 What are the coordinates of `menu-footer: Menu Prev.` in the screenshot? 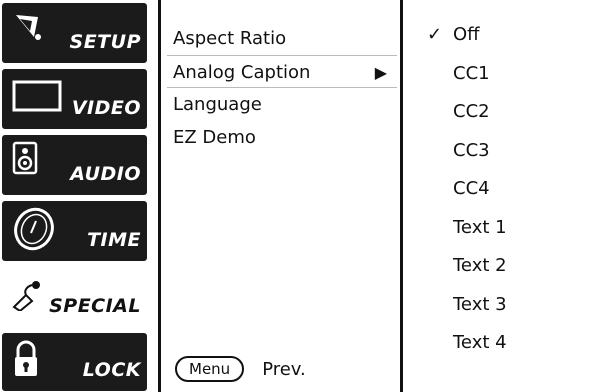 It's located at (240, 369).